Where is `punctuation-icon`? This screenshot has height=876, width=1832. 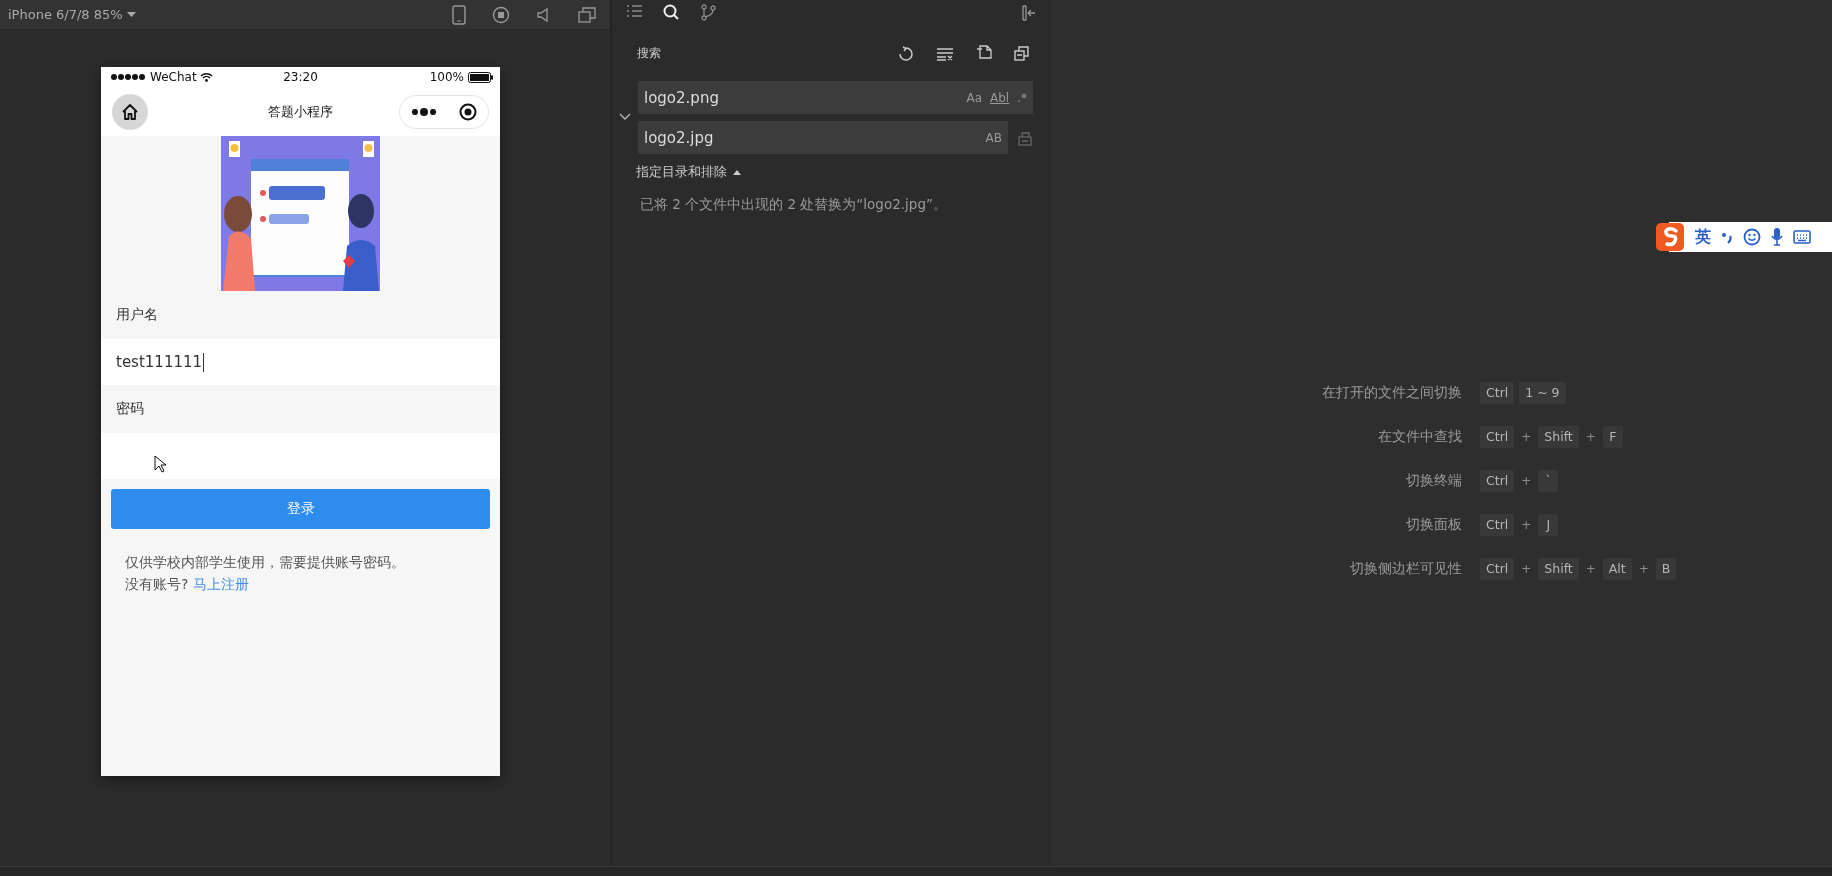
punctuation-icon is located at coordinates (1727, 237).